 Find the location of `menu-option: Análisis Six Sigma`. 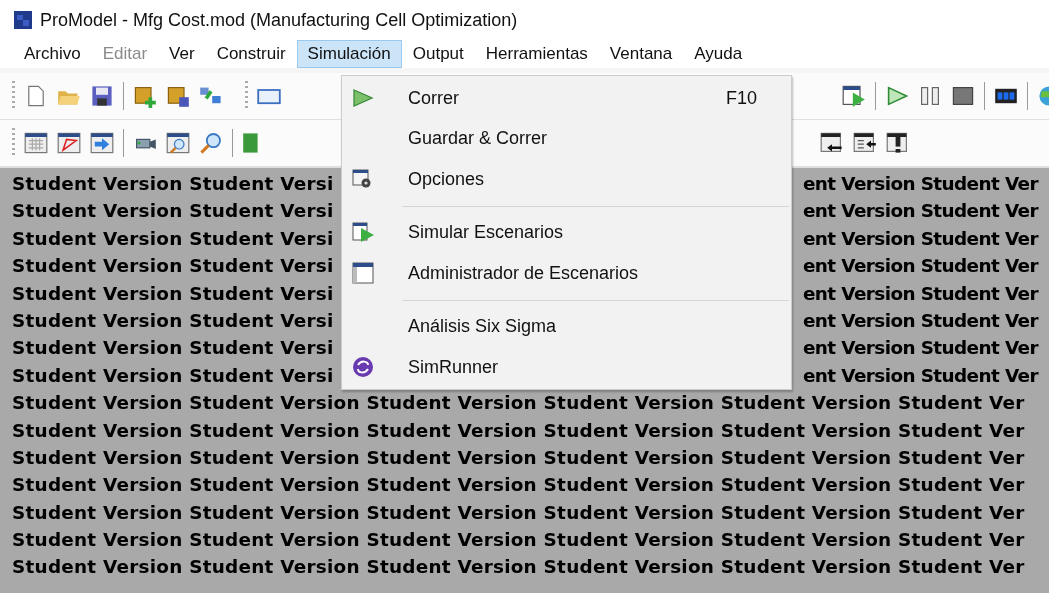

menu-option: Análisis Six Sigma is located at coordinates (566, 326).